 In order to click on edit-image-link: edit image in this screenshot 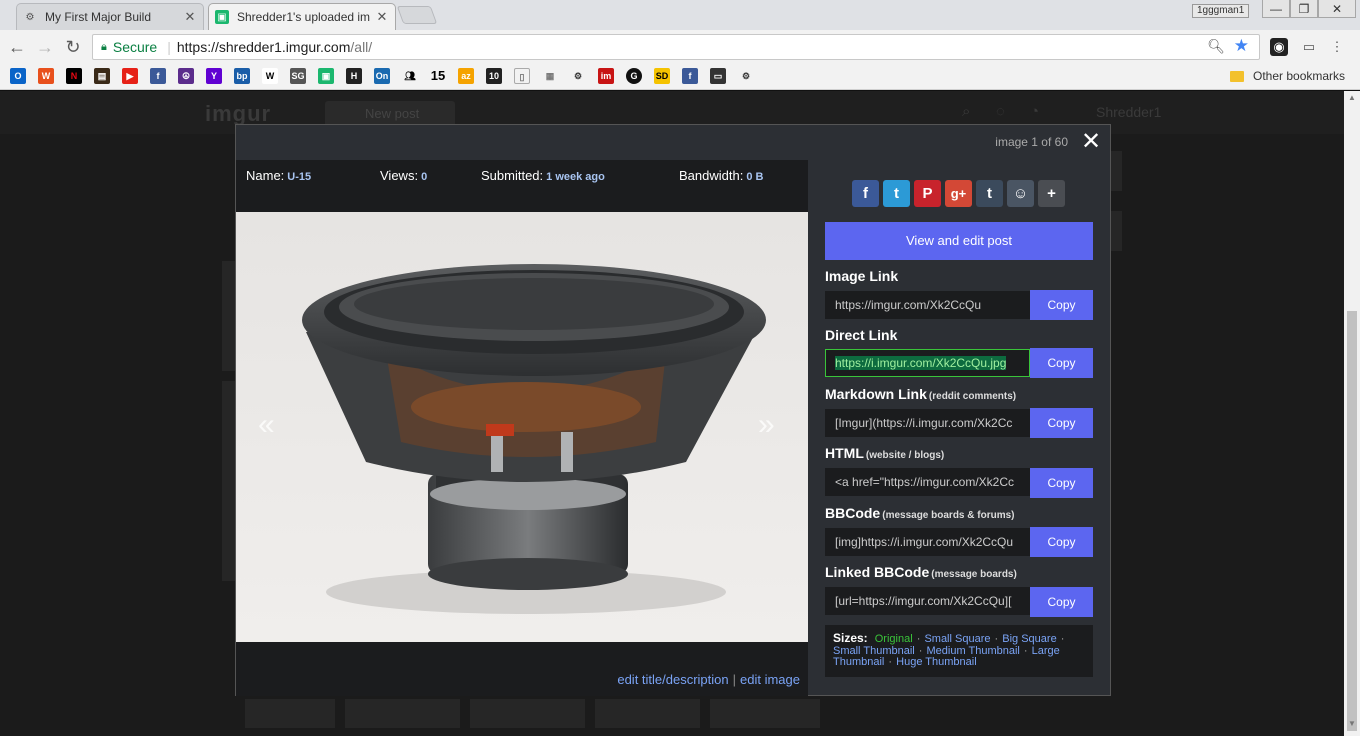, I will do `click(770, 679)`.